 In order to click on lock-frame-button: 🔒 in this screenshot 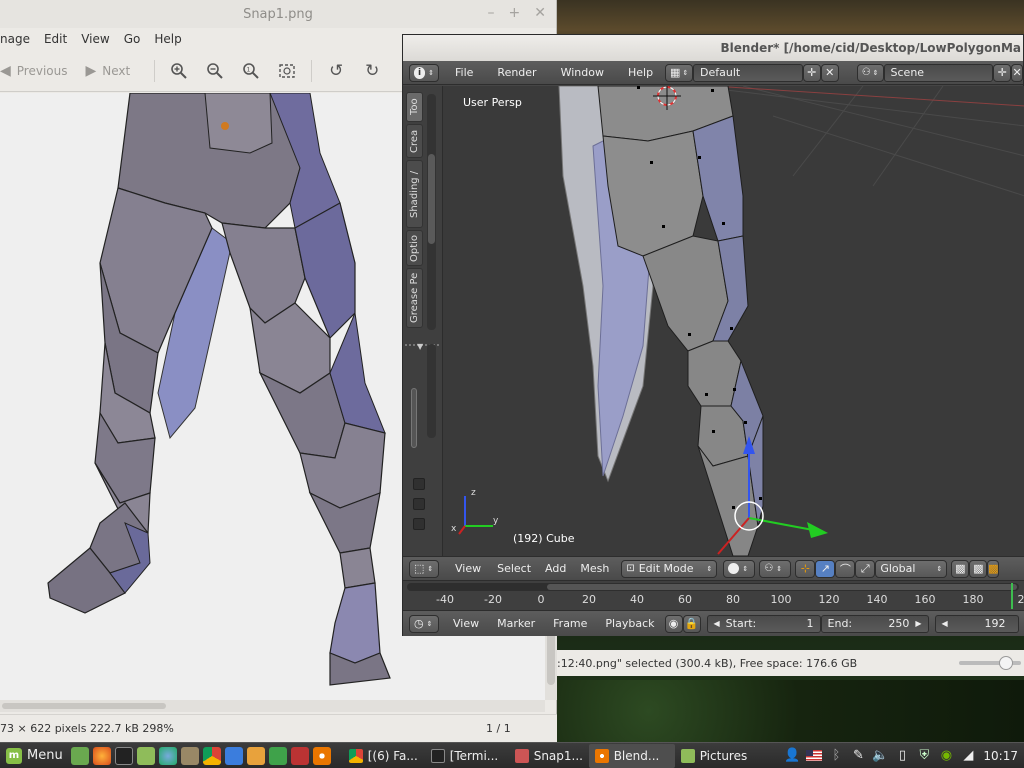, I will do `click(691, 623)`.